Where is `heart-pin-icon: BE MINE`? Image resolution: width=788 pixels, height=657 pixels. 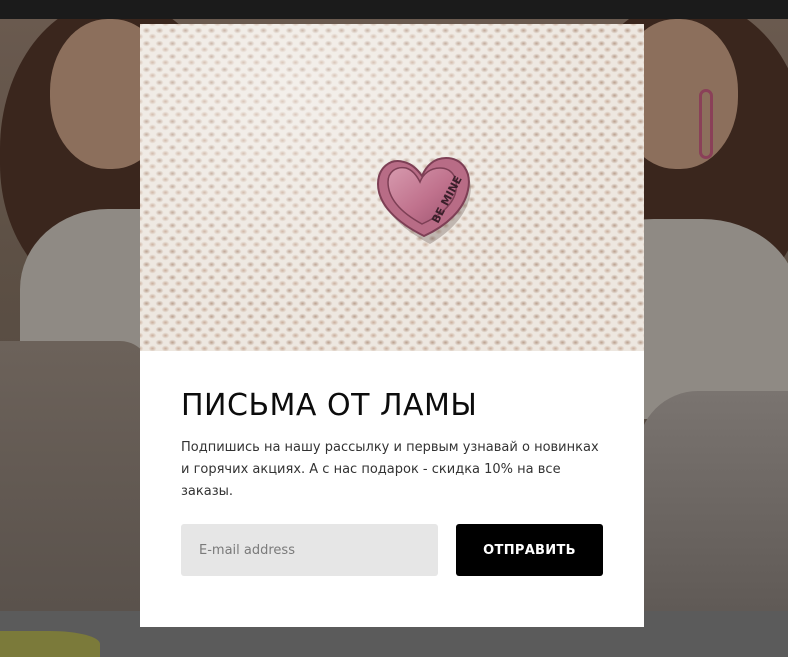 heart-pin-icon: BE MINE is located at coordinates (423, 200).